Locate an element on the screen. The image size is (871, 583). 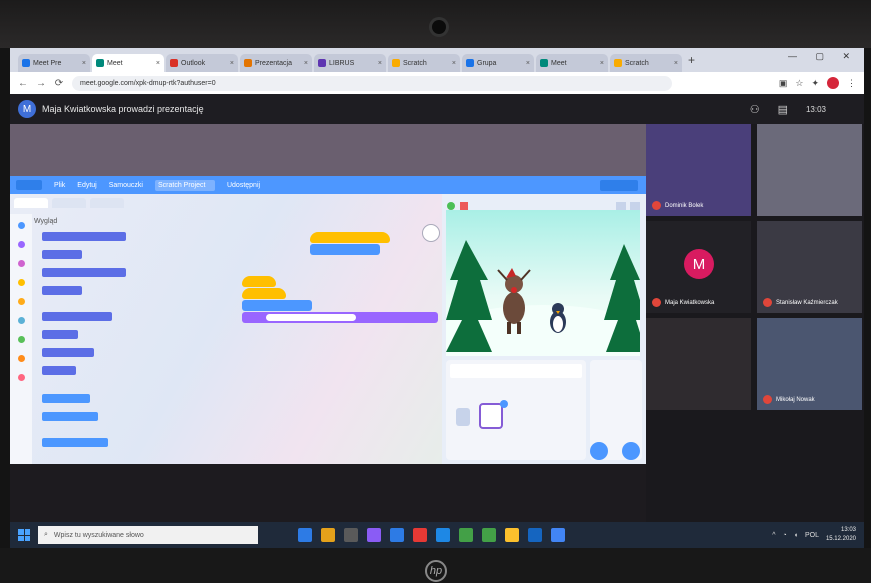
tray-clock: 13:03 15.12.2020 is located at coordinates (841, 535).